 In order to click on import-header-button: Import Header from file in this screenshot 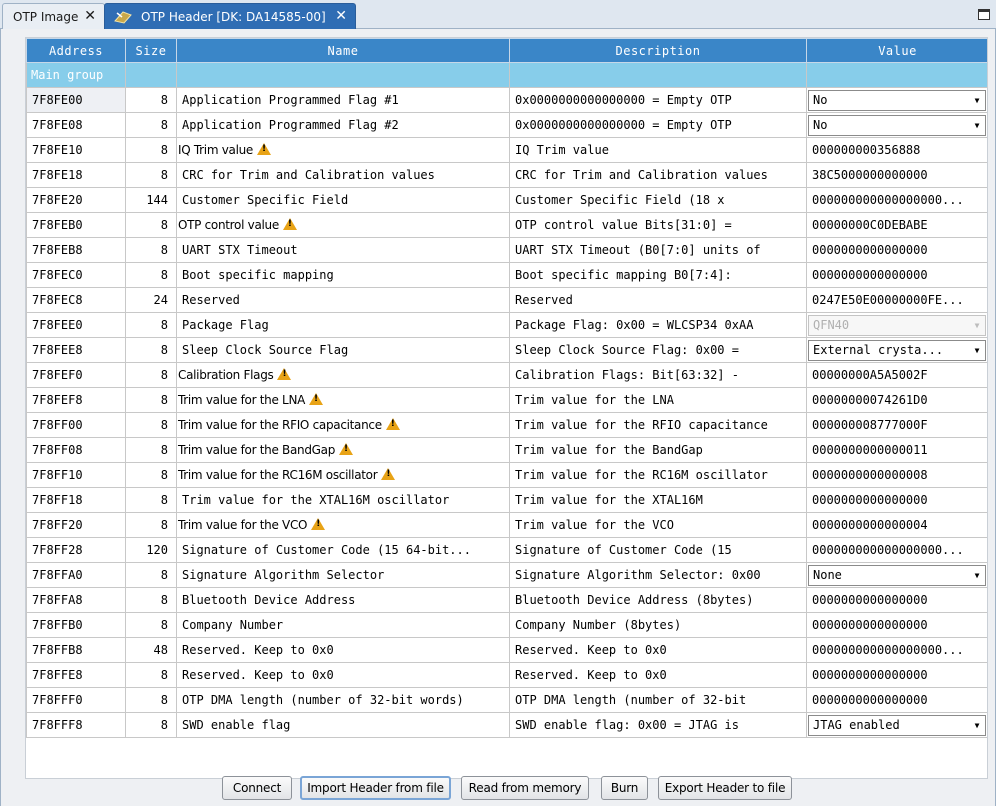, I will do `click(375, 788)`.